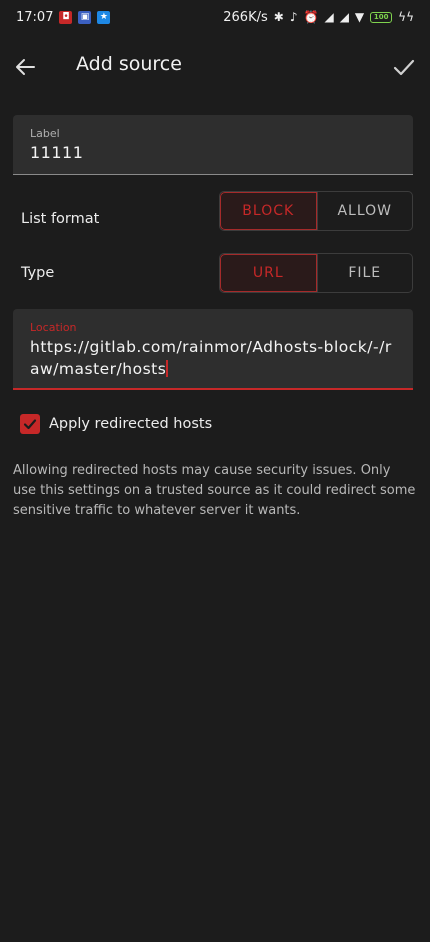 The width and height of the screenshot is (430, 942). Describe the element at coordinates (45, 133) in the screenshot. I see `label-field-label: Label` at that location.